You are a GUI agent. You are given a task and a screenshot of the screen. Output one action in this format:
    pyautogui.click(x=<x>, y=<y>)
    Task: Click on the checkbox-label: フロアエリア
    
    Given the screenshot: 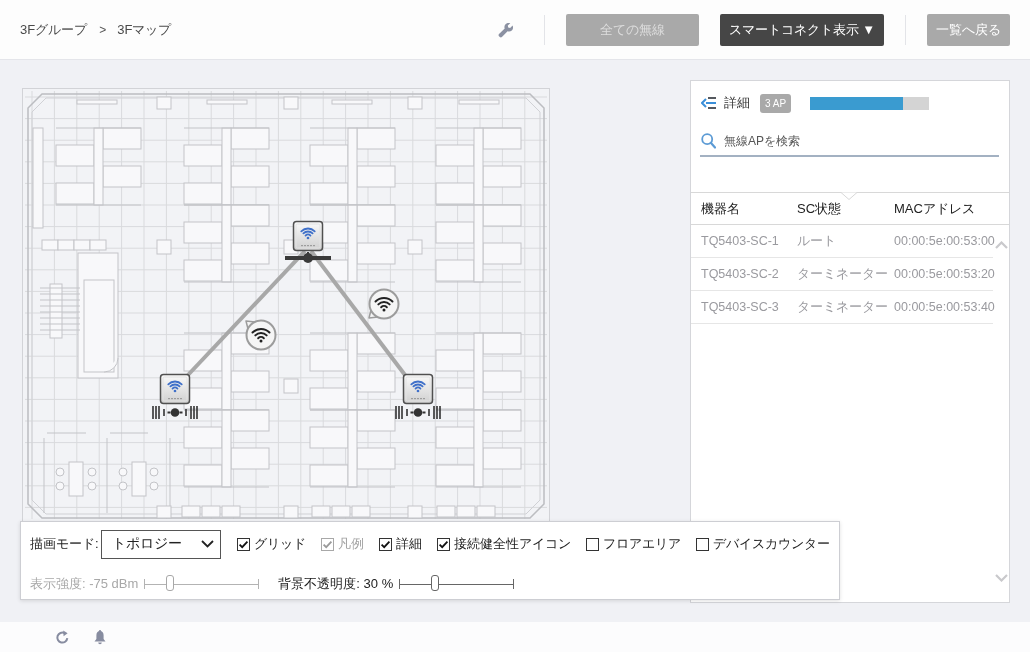 What is the action you would take?
    pyautogui.click(x=641, y=544)
    